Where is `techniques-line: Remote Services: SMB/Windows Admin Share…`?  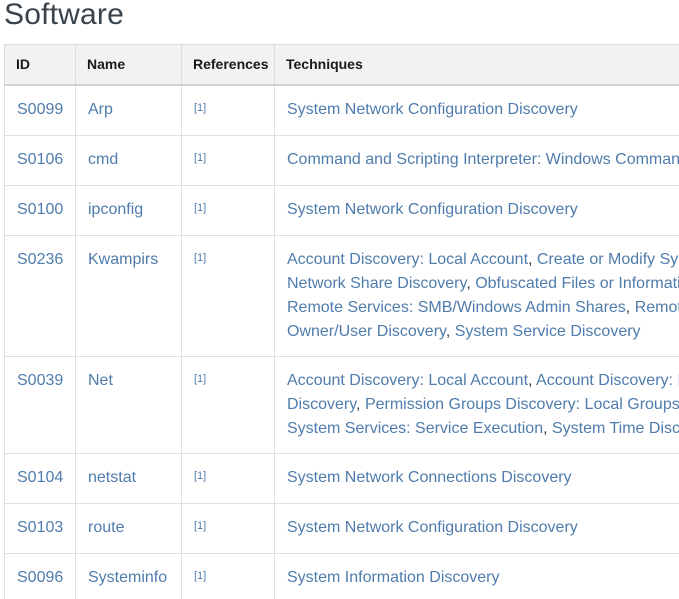
techniques-line: Remote Services: SMB/Windows Admin Share… is located at coordinates (483, 308).